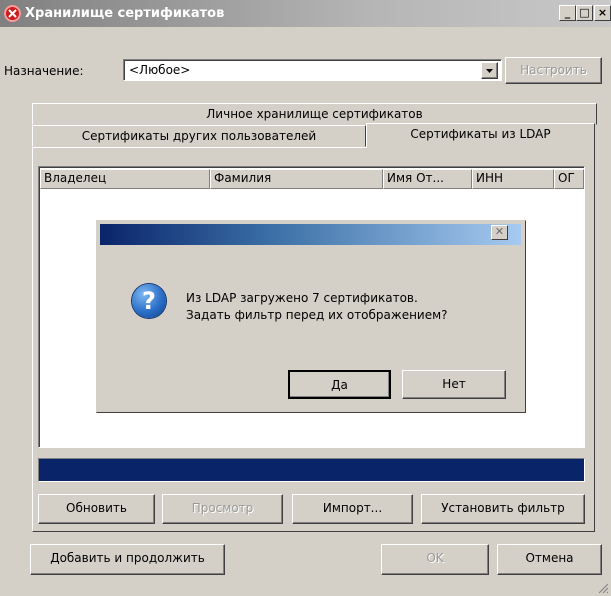  I want to click on purpose-dropdown-button, so click(489, 70).